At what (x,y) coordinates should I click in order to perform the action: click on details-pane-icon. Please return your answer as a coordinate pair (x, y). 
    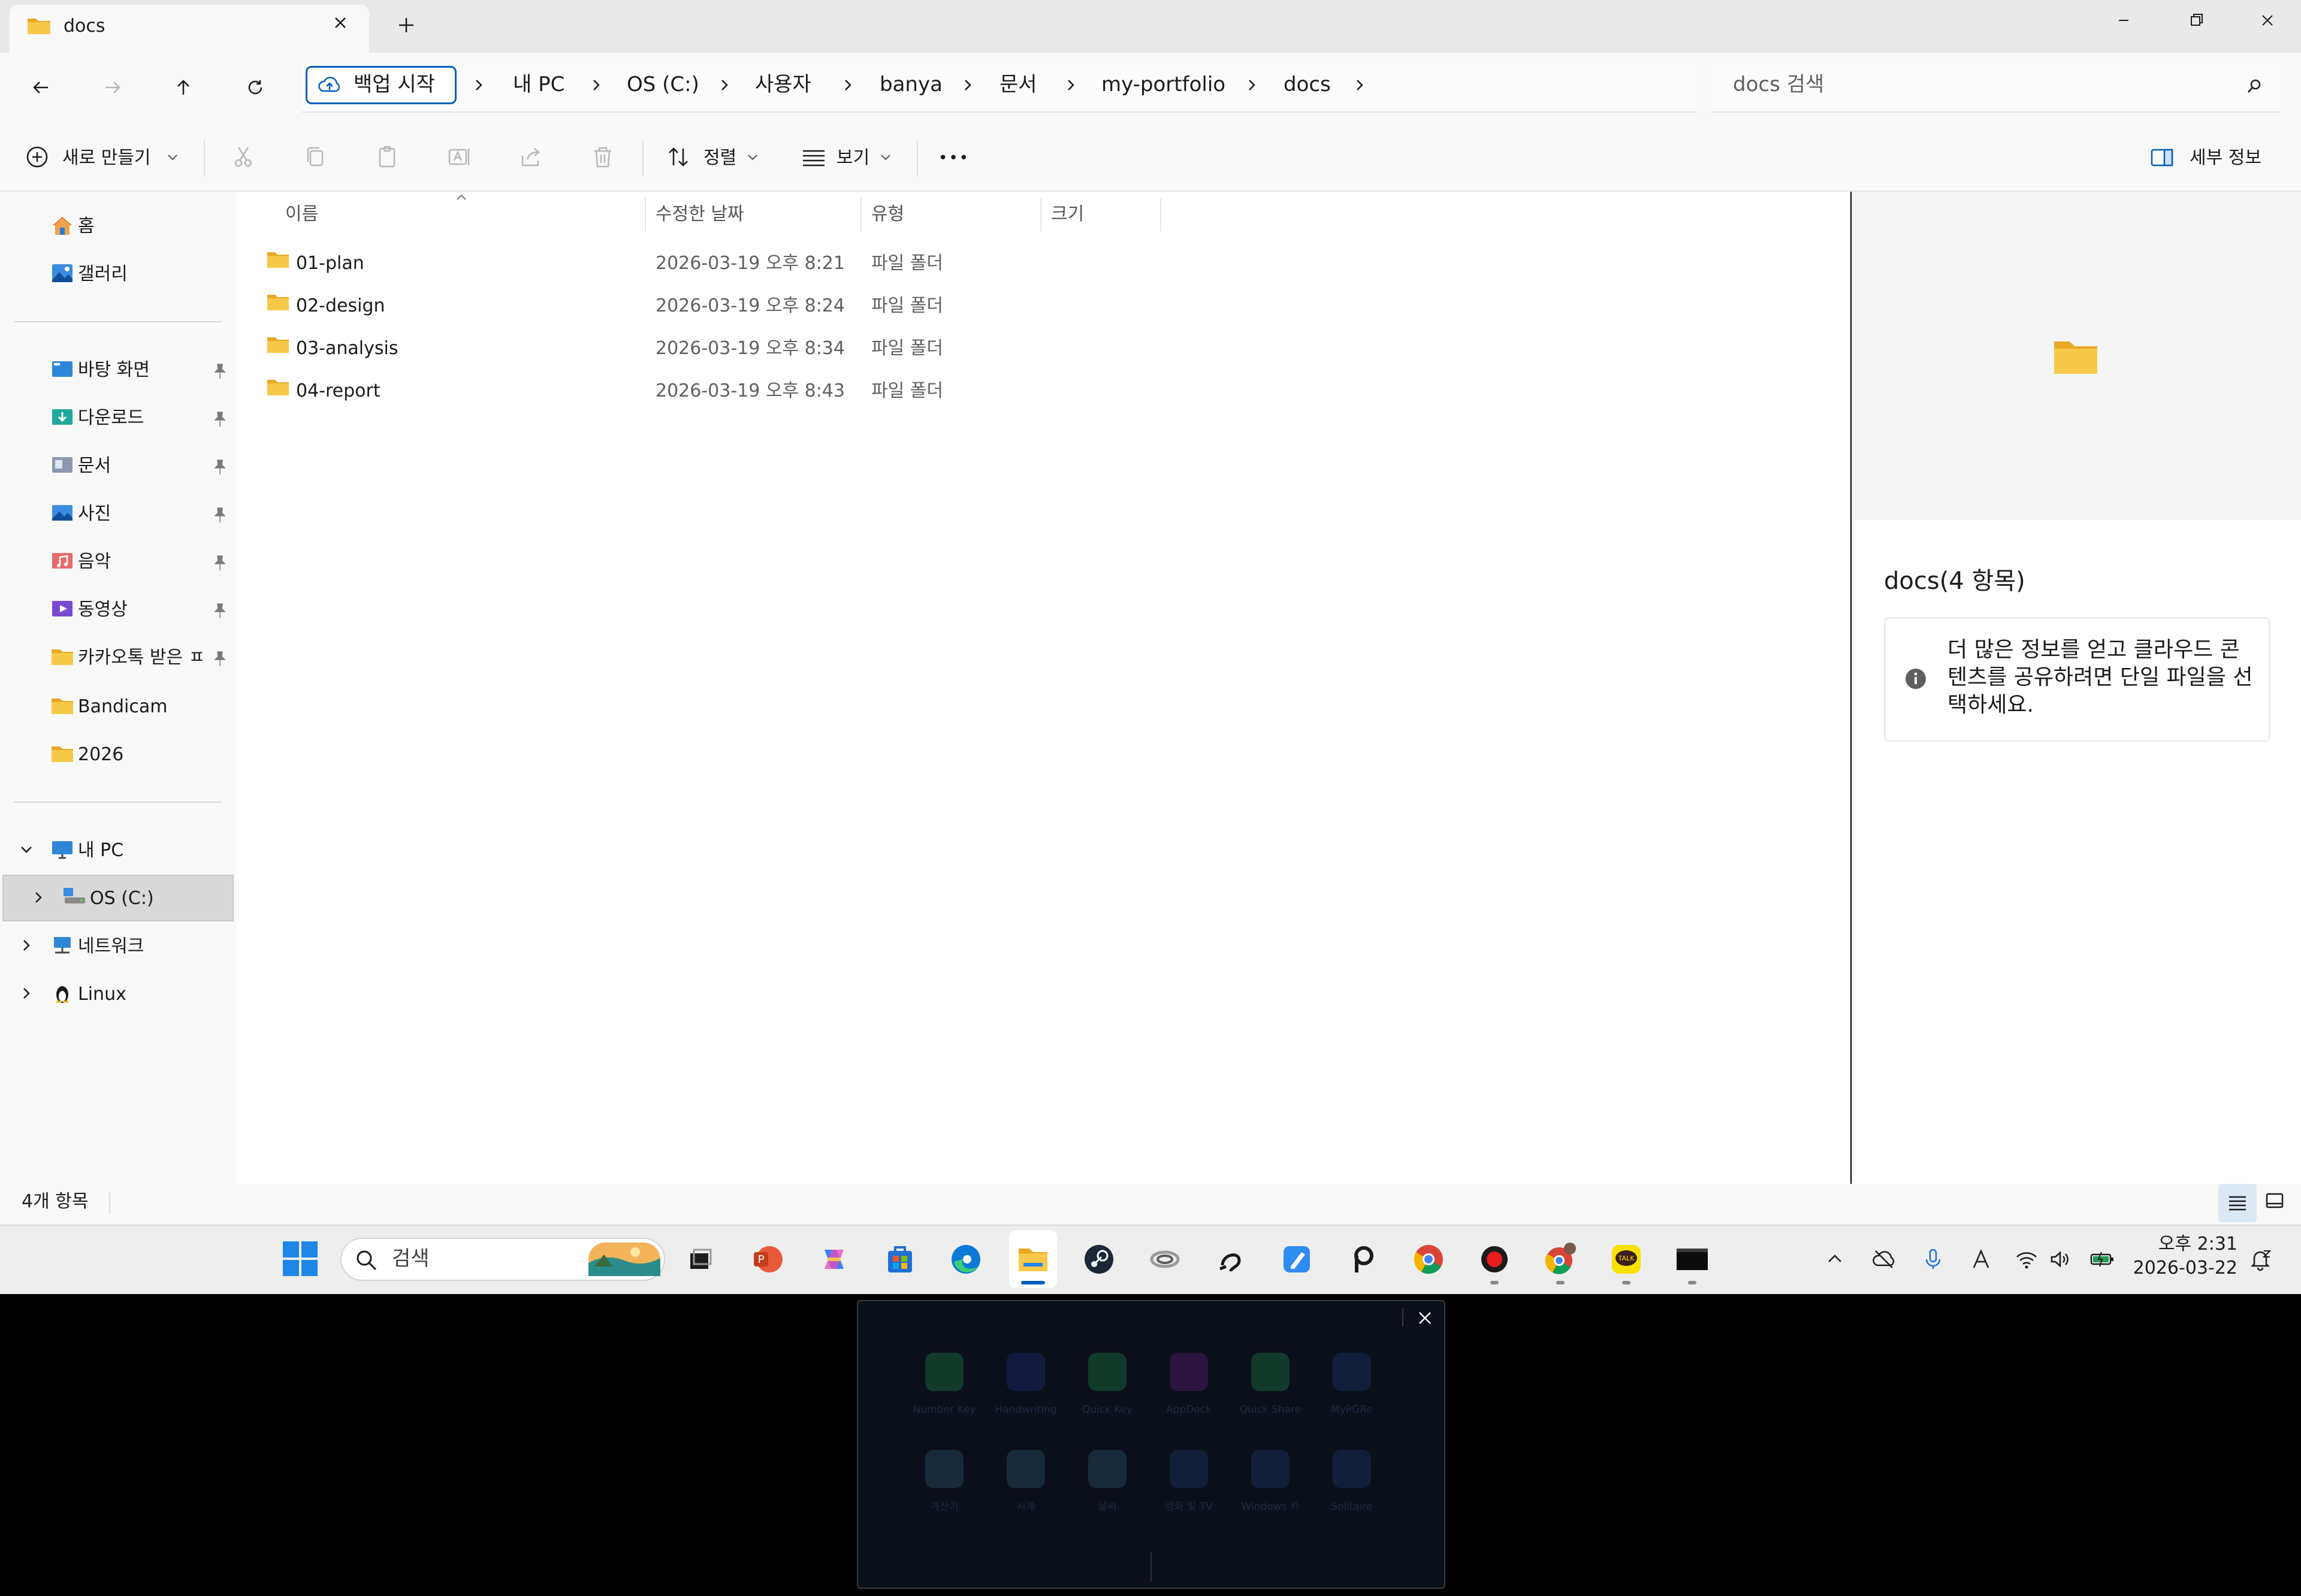
    Looking at the image, I should click on (2162, 157).